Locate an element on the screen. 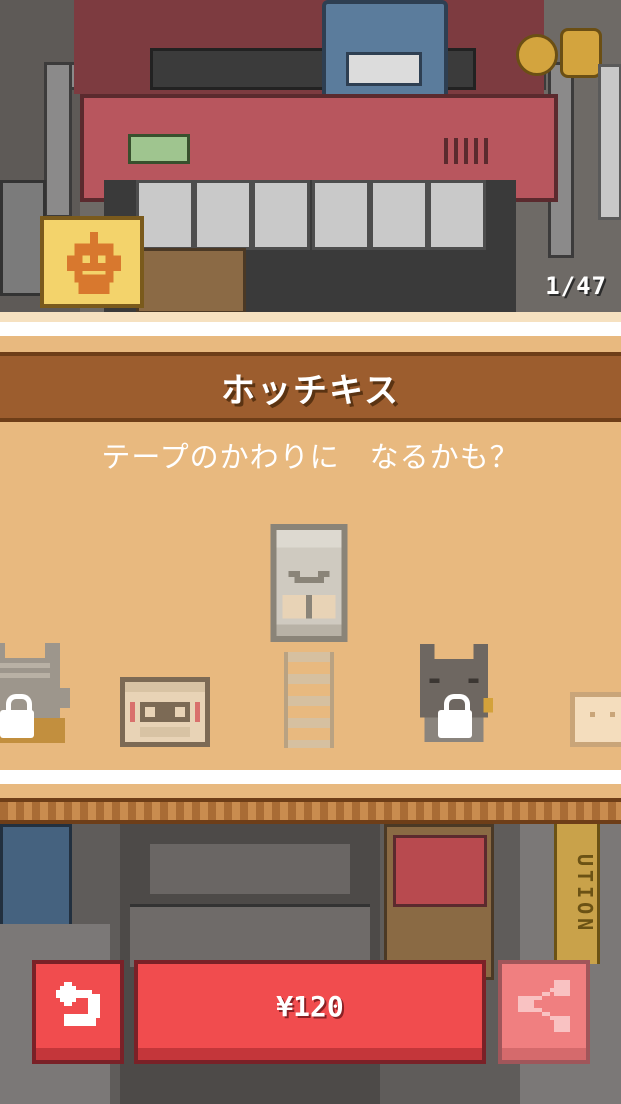  device-screen is located at coordinates (384, 69).